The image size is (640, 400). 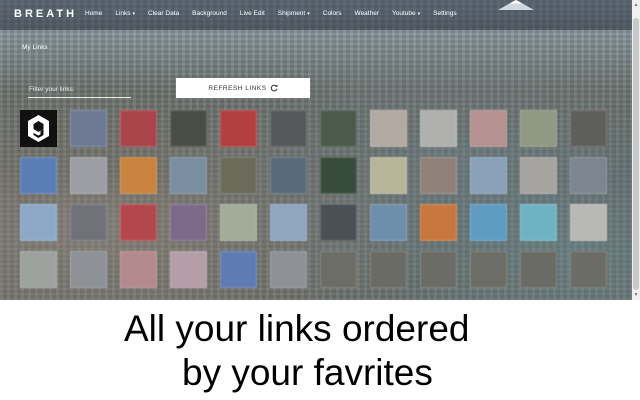 I want to click on nav-item-weather: Weather, so click(x=367, y=13).